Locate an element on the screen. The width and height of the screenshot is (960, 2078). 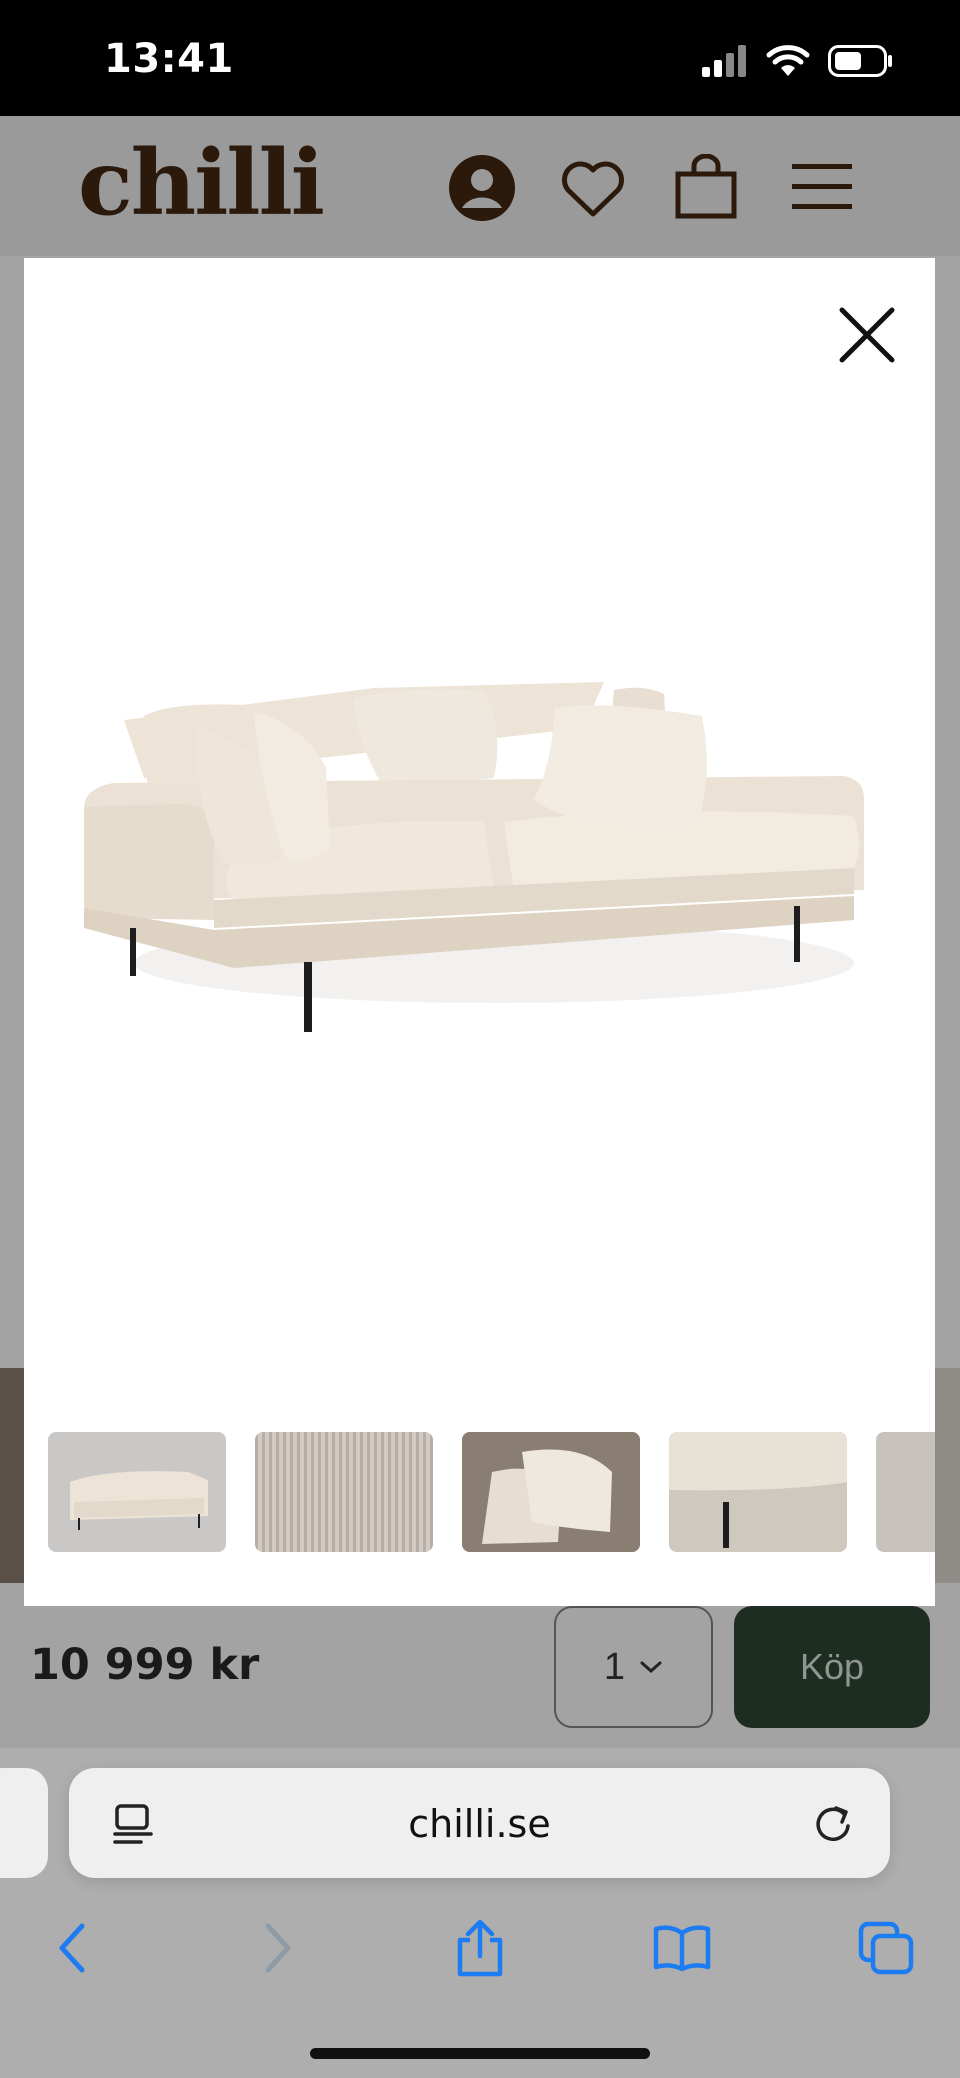
chilli-logo: chilli is located at coordinates (201, 183).